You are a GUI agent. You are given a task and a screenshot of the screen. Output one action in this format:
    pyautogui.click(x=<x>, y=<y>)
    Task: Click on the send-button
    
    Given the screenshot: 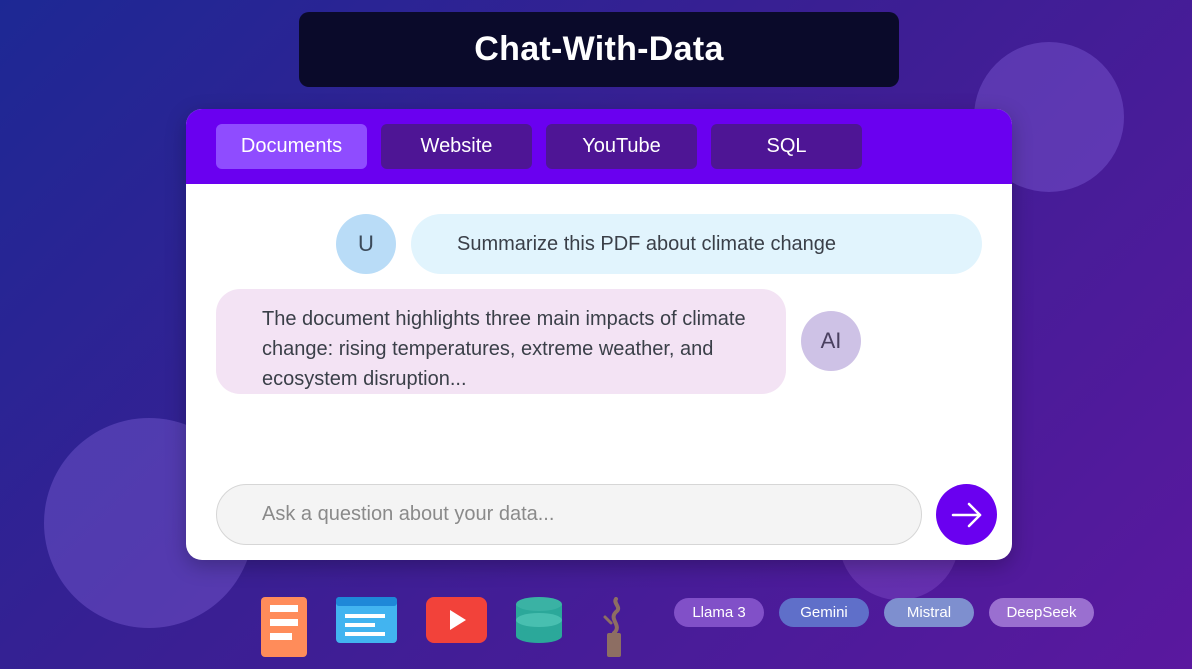 What is the action you would take?
    pyautogui.click(x=966, y=514)
    